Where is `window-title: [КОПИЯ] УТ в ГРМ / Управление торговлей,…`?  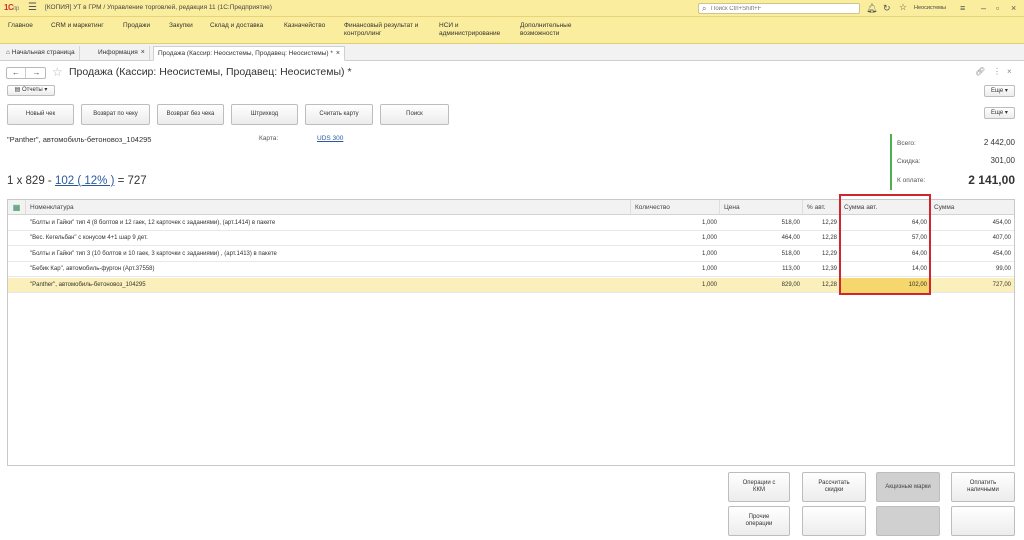
window-title: [КОПИЯ] УТ в ГРМ / Управление торговлей,… is located at coordinates (158, 7).